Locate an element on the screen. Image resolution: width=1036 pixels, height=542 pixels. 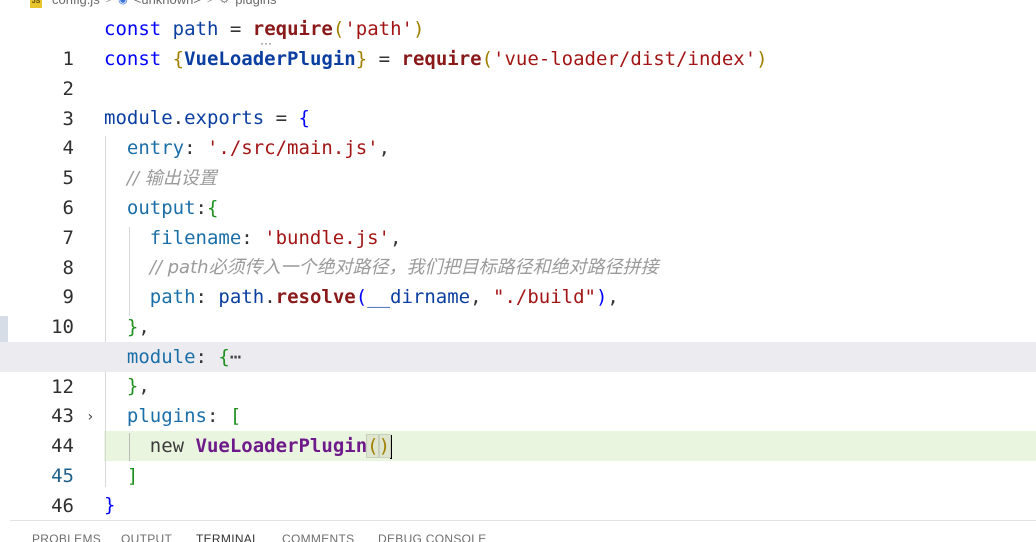
code-line: 47 } is located at coordinates (518, 516).